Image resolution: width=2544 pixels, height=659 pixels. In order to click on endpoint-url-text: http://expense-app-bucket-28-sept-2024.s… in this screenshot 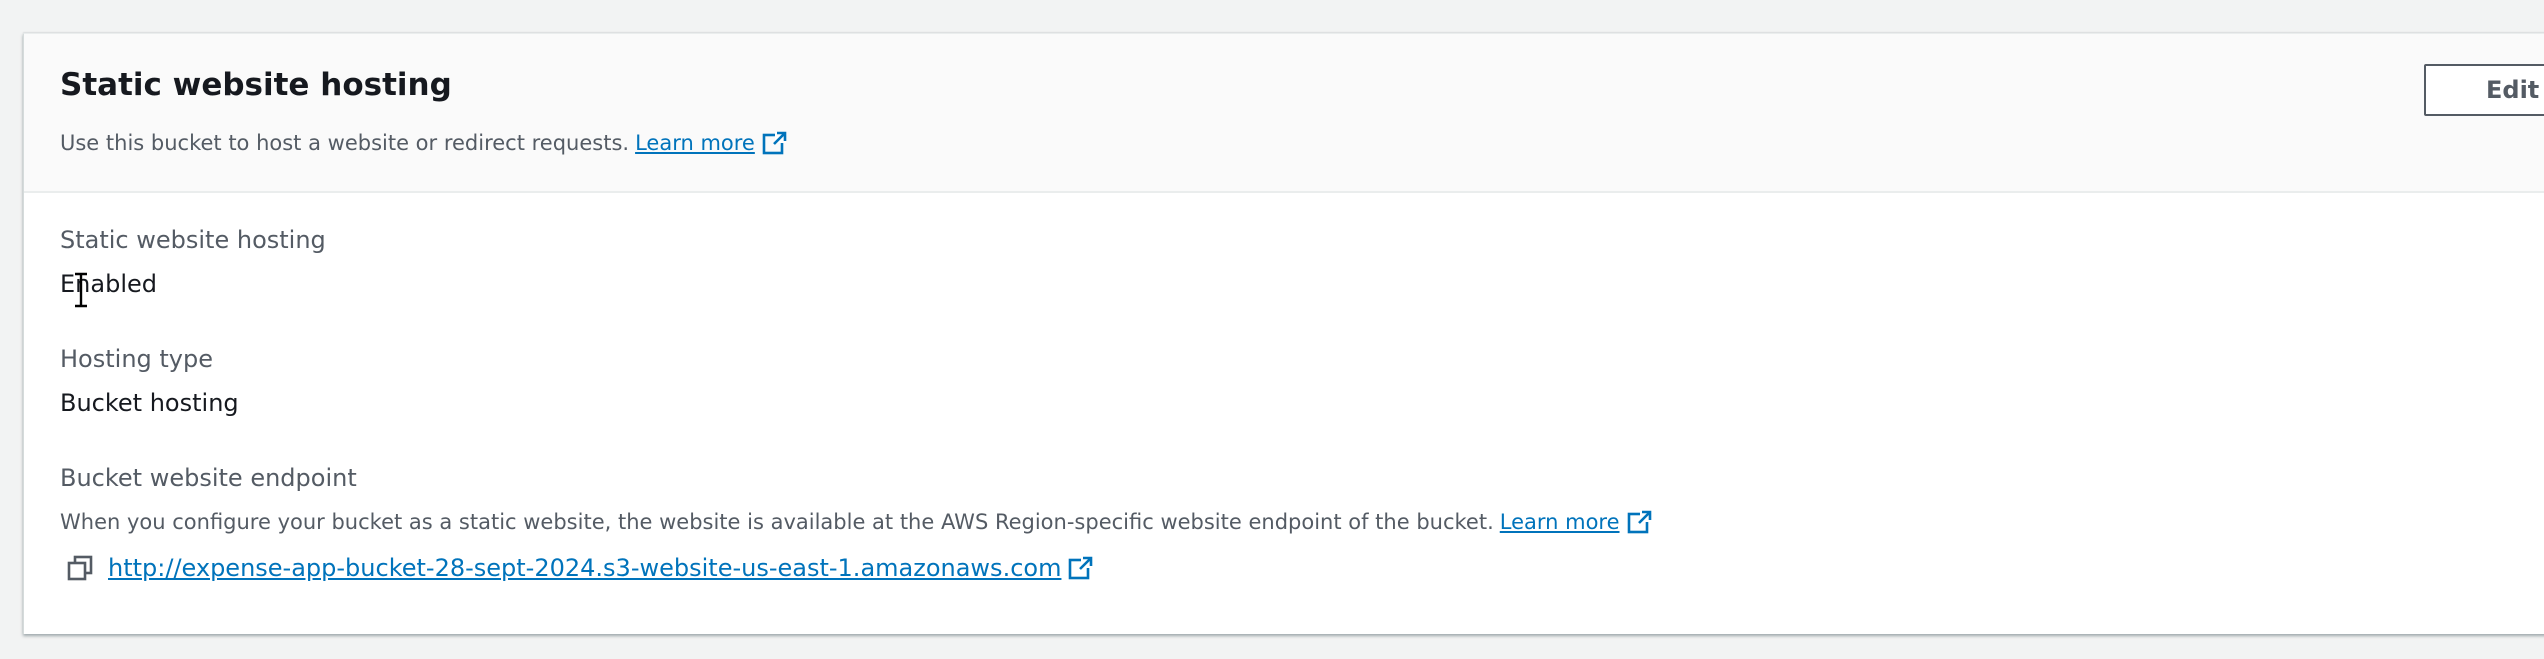, I will do `click(585, 568)`.